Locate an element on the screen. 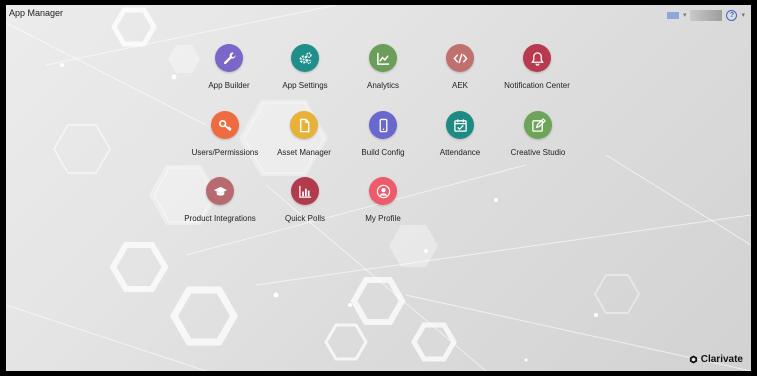  calendar-check-icon is located at coordinates (460, 125).